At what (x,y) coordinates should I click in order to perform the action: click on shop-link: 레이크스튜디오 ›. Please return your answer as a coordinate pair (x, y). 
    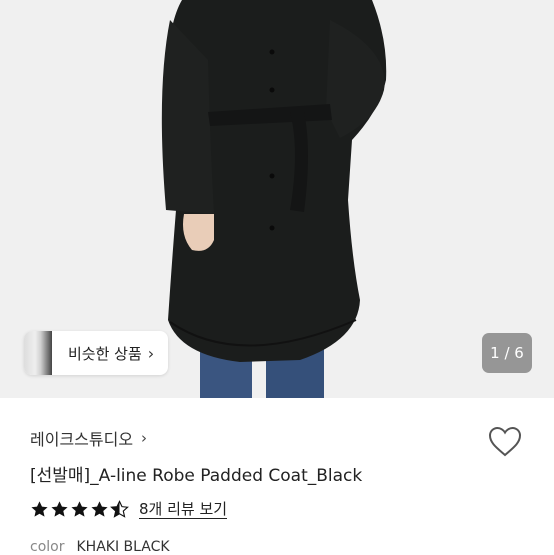
    Looking at the image, I should click on (88, 438).